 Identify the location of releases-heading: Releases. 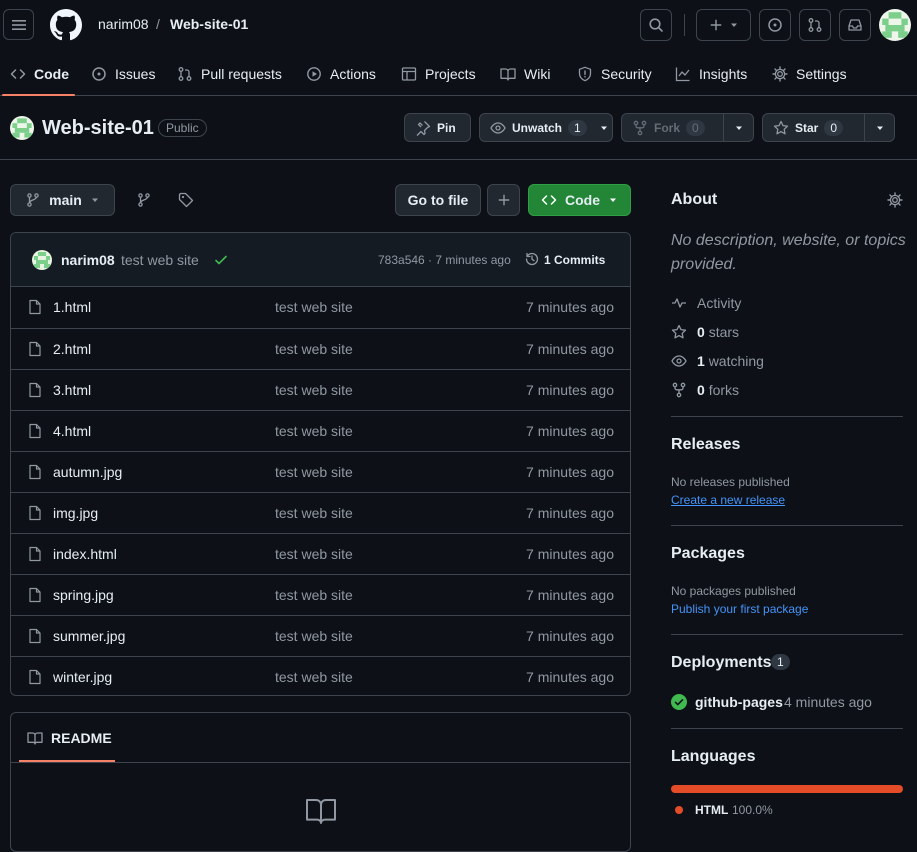
(705, 445).